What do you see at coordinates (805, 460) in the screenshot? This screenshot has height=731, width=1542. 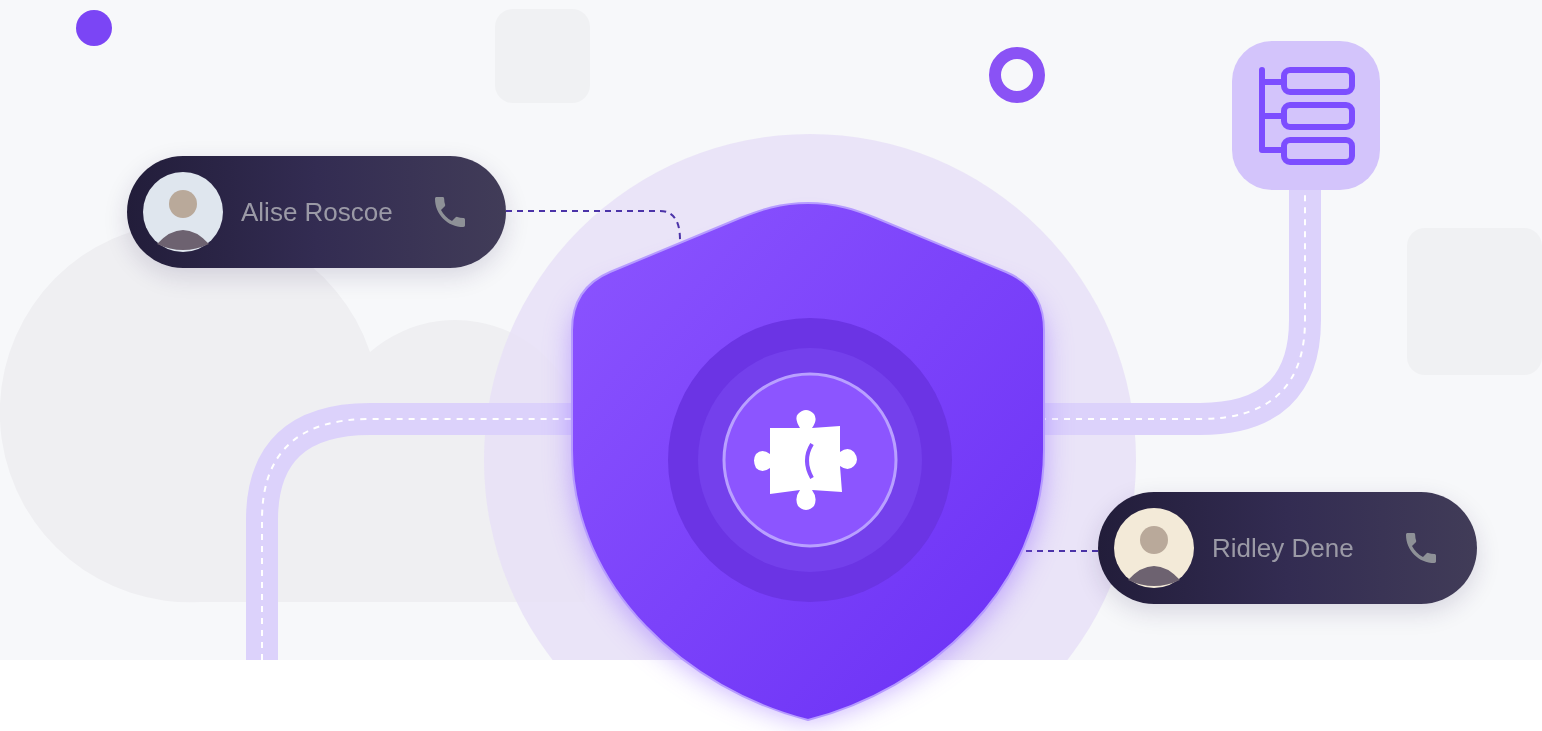 I see `puzzle-icon` at bounding box center [805, 460].